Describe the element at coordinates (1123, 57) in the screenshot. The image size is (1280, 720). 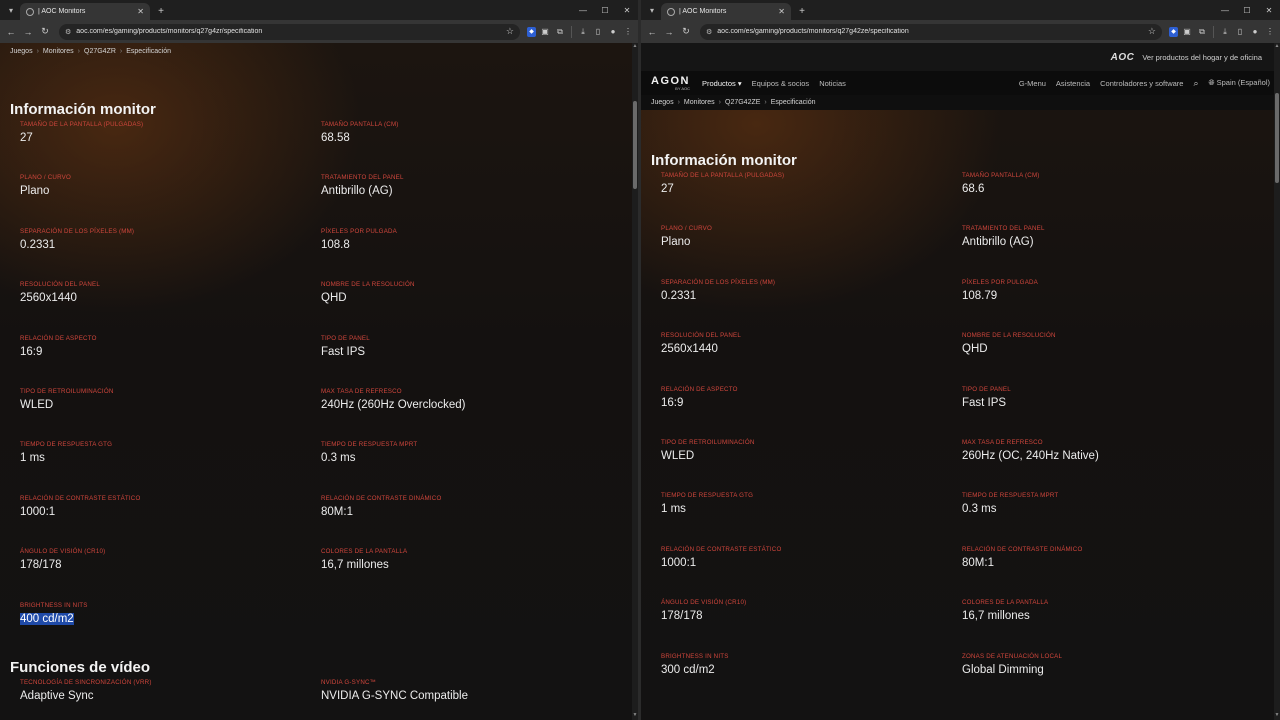
I see `aoc-logo: AOC` at that location.